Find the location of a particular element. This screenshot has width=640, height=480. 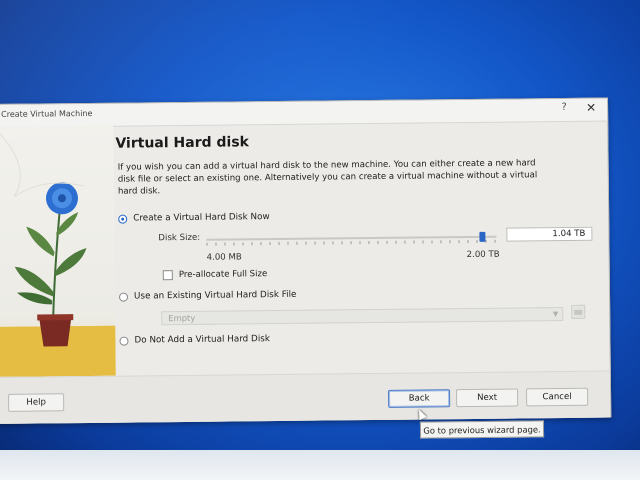

wizard-side-illustration is located at coordinates (58, 251).